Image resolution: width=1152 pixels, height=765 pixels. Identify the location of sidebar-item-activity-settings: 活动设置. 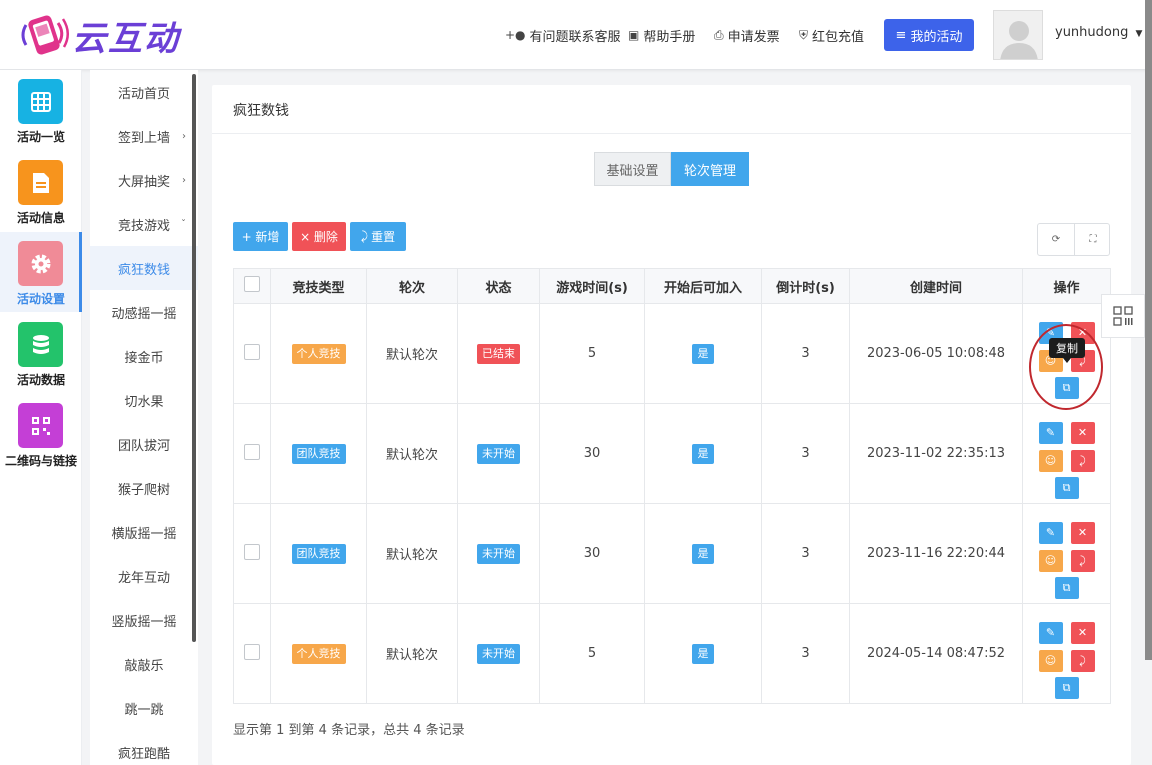
(41, 272).